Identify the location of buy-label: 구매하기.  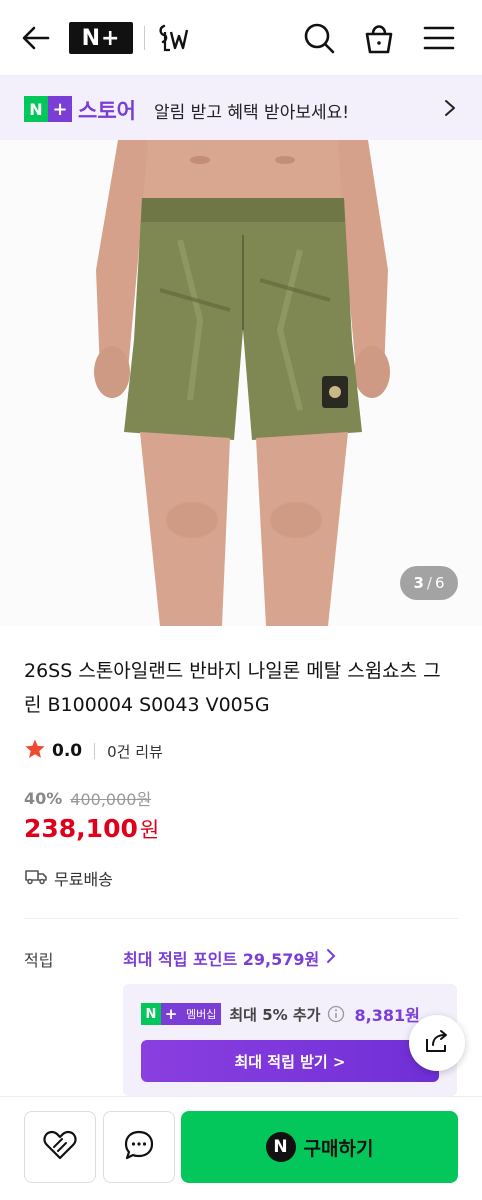
(338, 1148).